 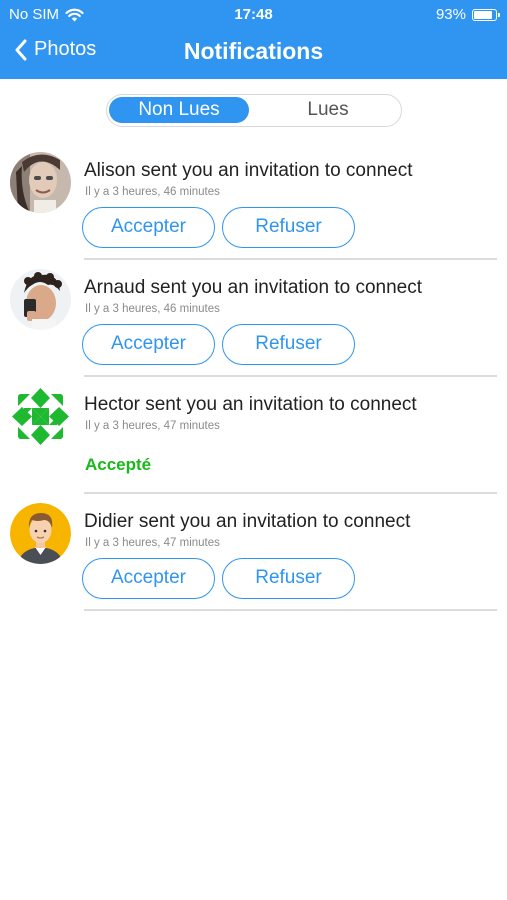 I want to click on battery-tip, so click(x=499, y=14).